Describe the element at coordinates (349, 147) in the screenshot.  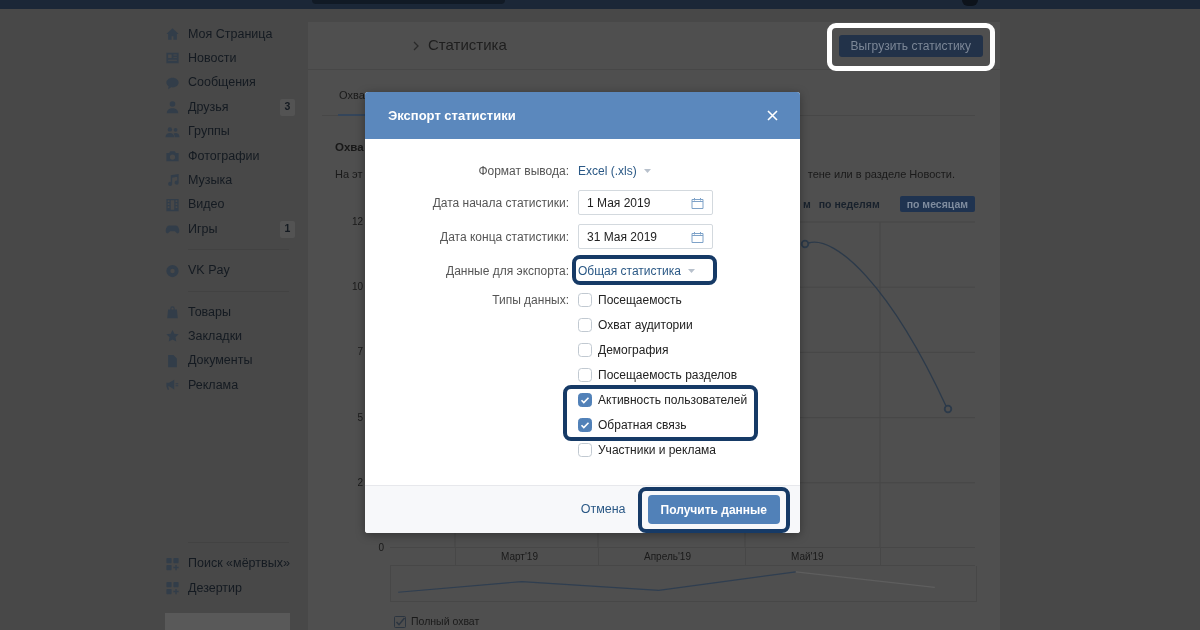
I see `section-heading: Охва` at that location.